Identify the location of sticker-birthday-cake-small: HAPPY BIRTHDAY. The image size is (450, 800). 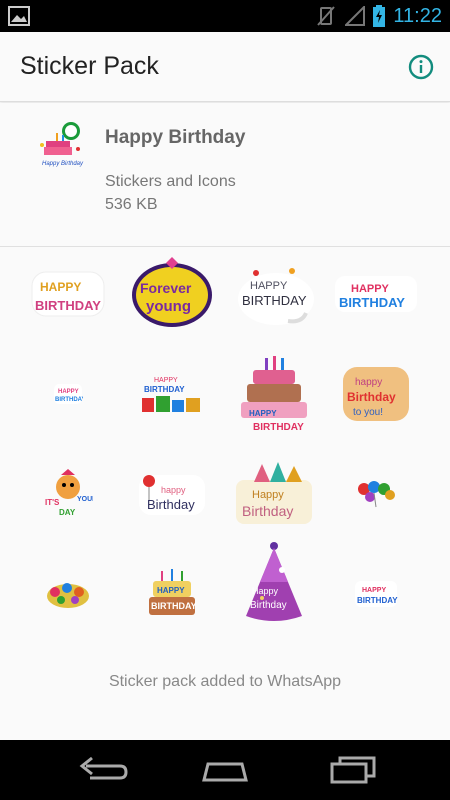
(172, 594).